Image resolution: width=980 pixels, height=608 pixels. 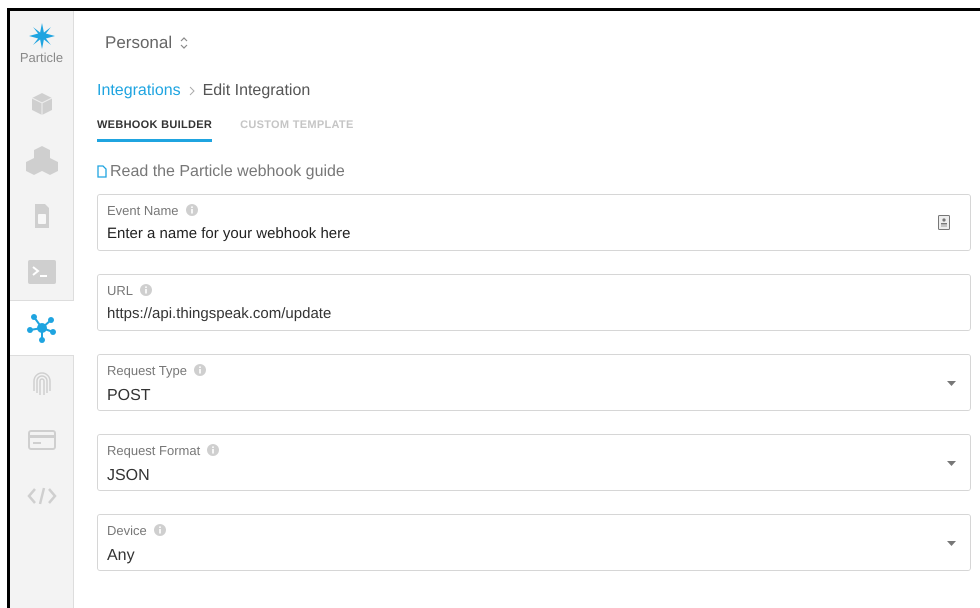 What do you see at coordinates (191, 91) in the screenshot?
I see `chevron-icon` at bounding box center [191, 91].